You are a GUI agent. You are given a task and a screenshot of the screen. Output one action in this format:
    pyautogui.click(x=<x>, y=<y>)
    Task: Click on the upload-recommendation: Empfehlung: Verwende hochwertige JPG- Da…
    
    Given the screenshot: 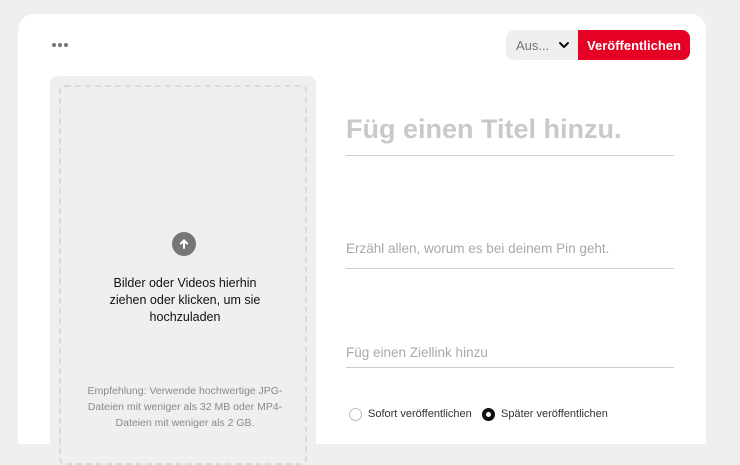 What is the action you would take?
    pyautogui.click(x=185, y=407)
    